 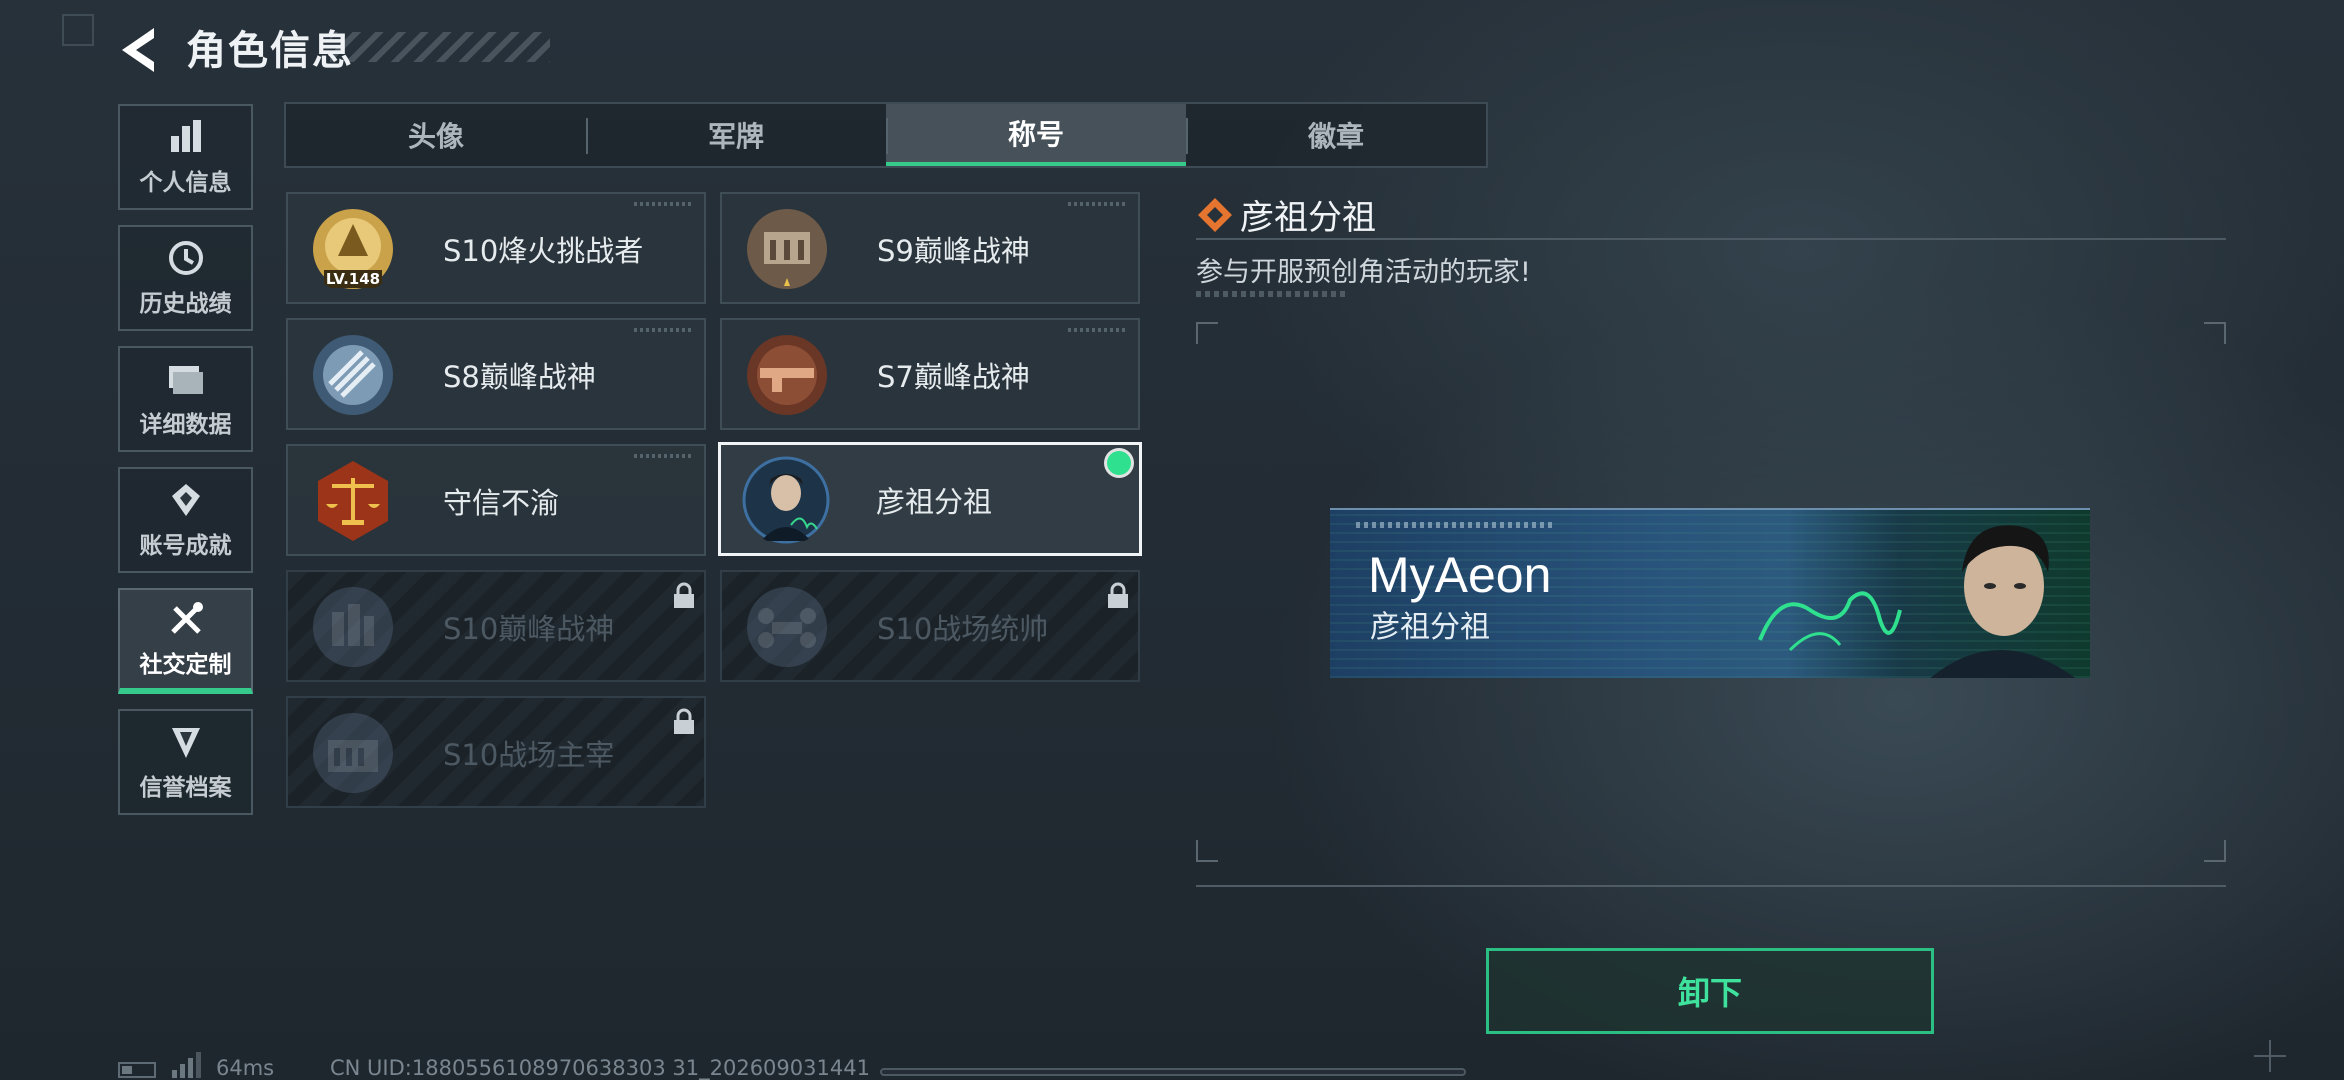 I want to click on signal-icon, so click(x=186, y=1065).